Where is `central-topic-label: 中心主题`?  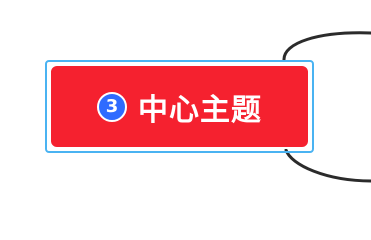
central-topic-label: 中心主题 is located at coordinates (200, 110).